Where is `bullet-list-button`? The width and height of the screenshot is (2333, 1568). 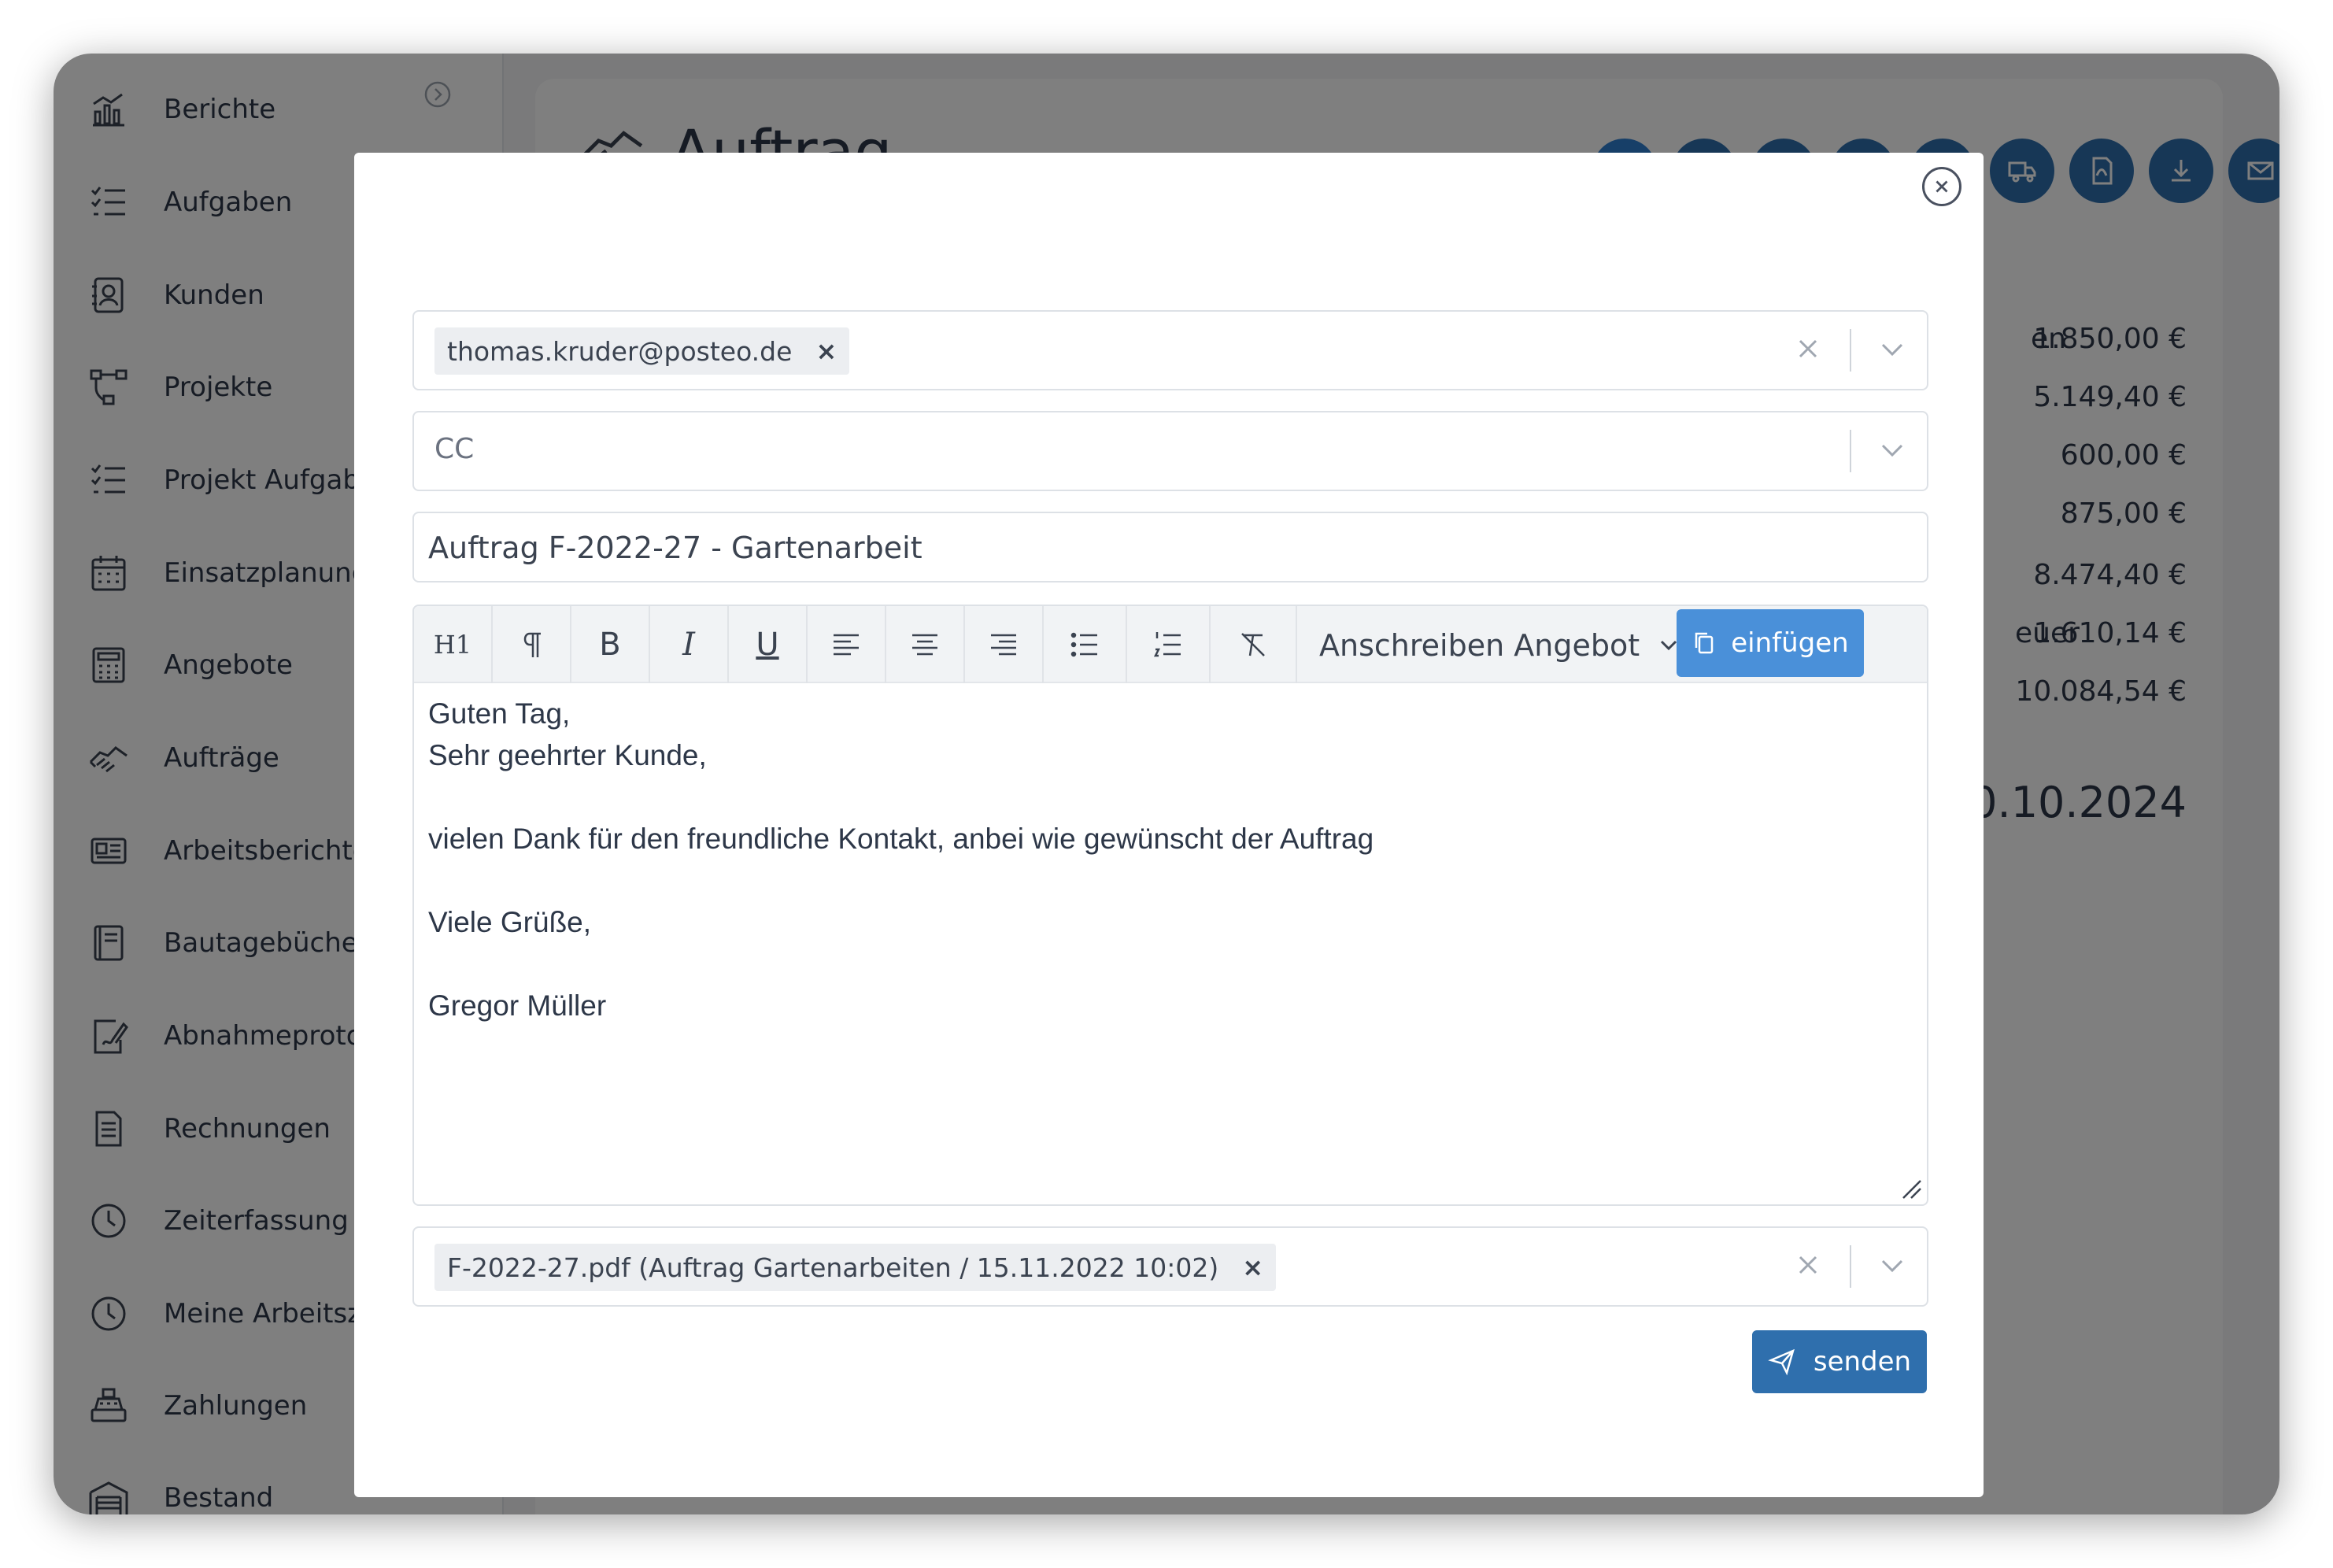 bullet-list-button is located at coordinates (1085, 644).